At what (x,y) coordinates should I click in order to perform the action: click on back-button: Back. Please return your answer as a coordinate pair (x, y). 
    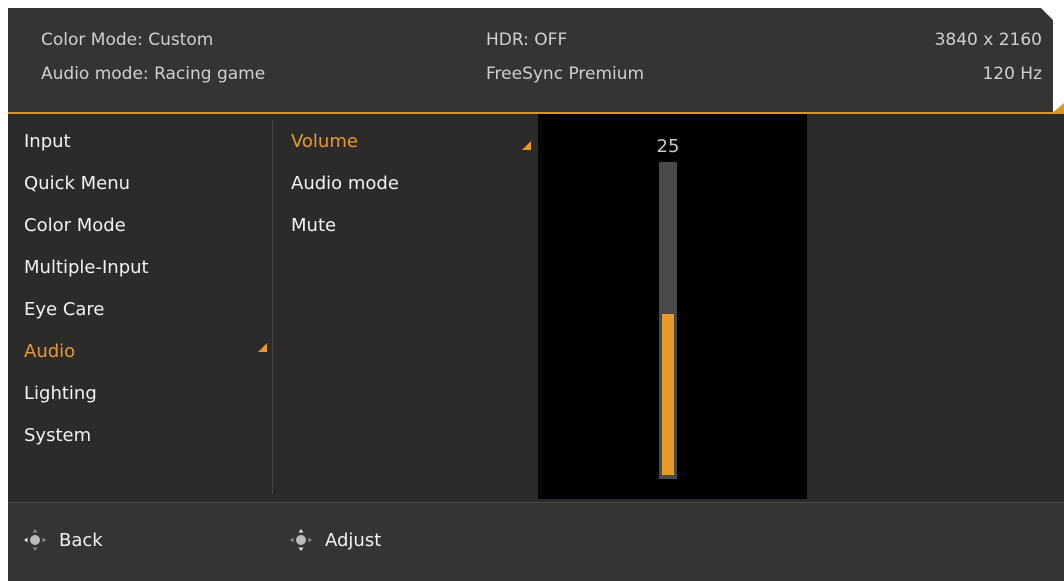
    Looking at the image, I should click on (63, 540).